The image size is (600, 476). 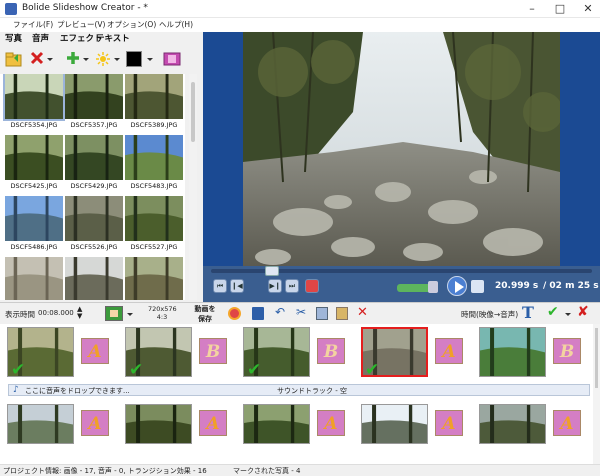 I want to click on app-icon, so click(x=11, y=9).